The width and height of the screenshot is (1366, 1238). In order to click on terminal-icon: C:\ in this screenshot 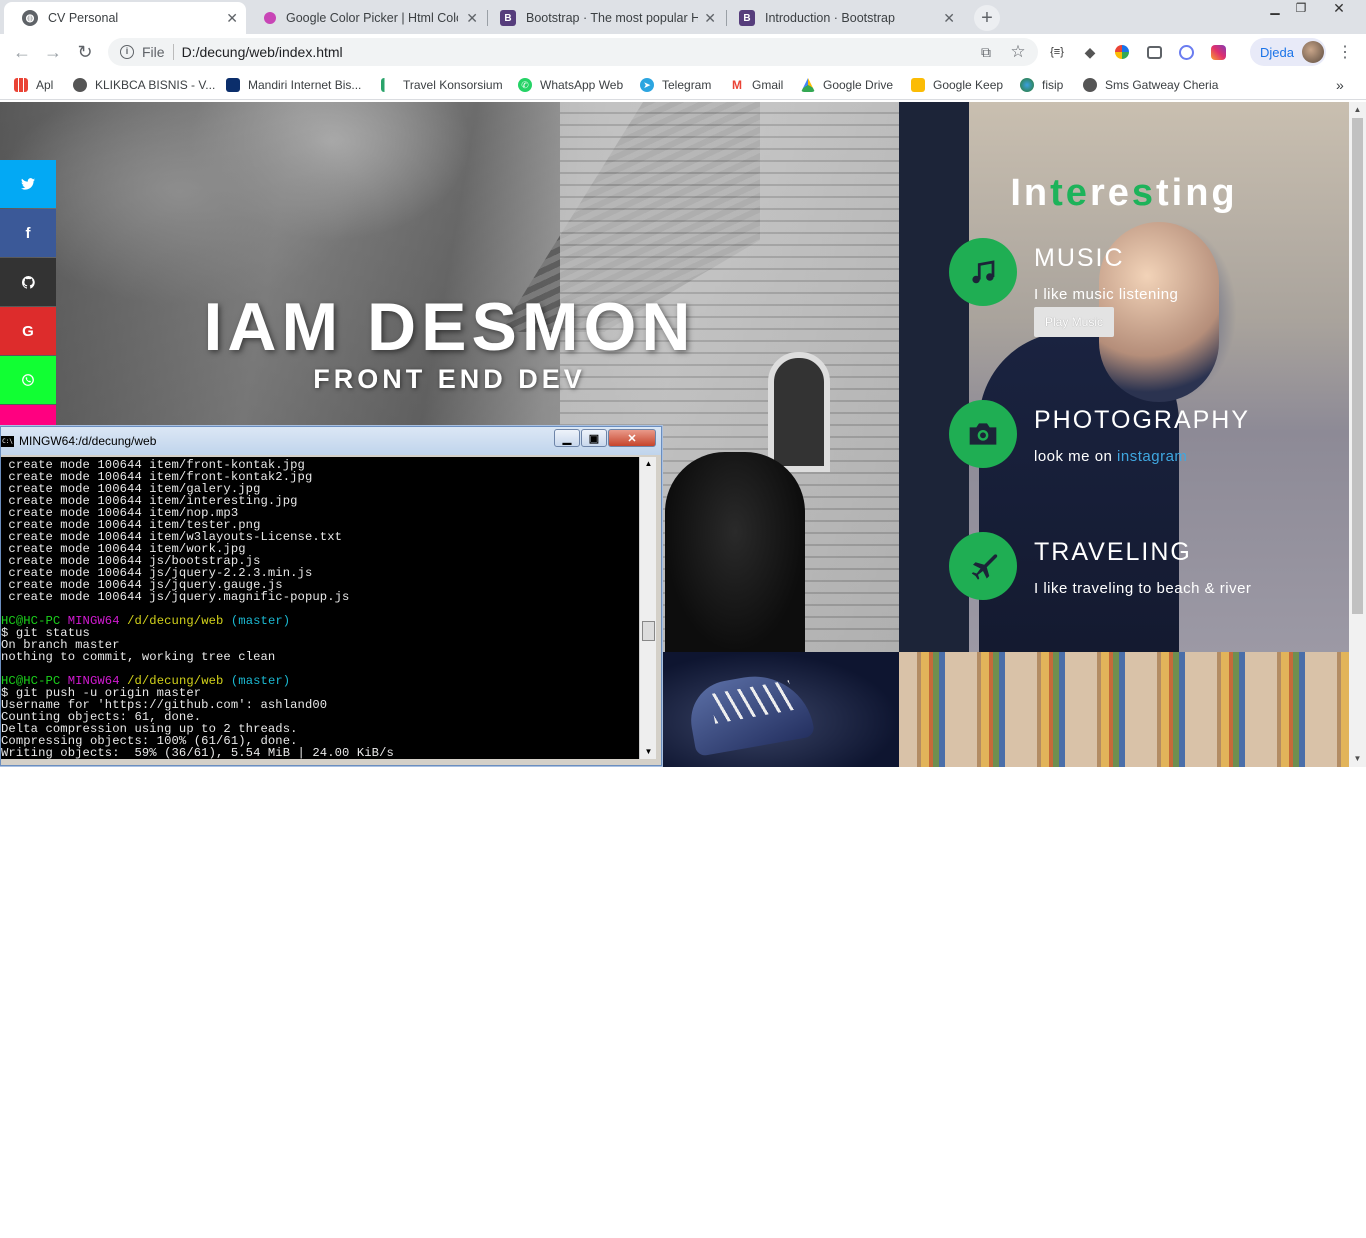, I will do `click(7, 441)`.